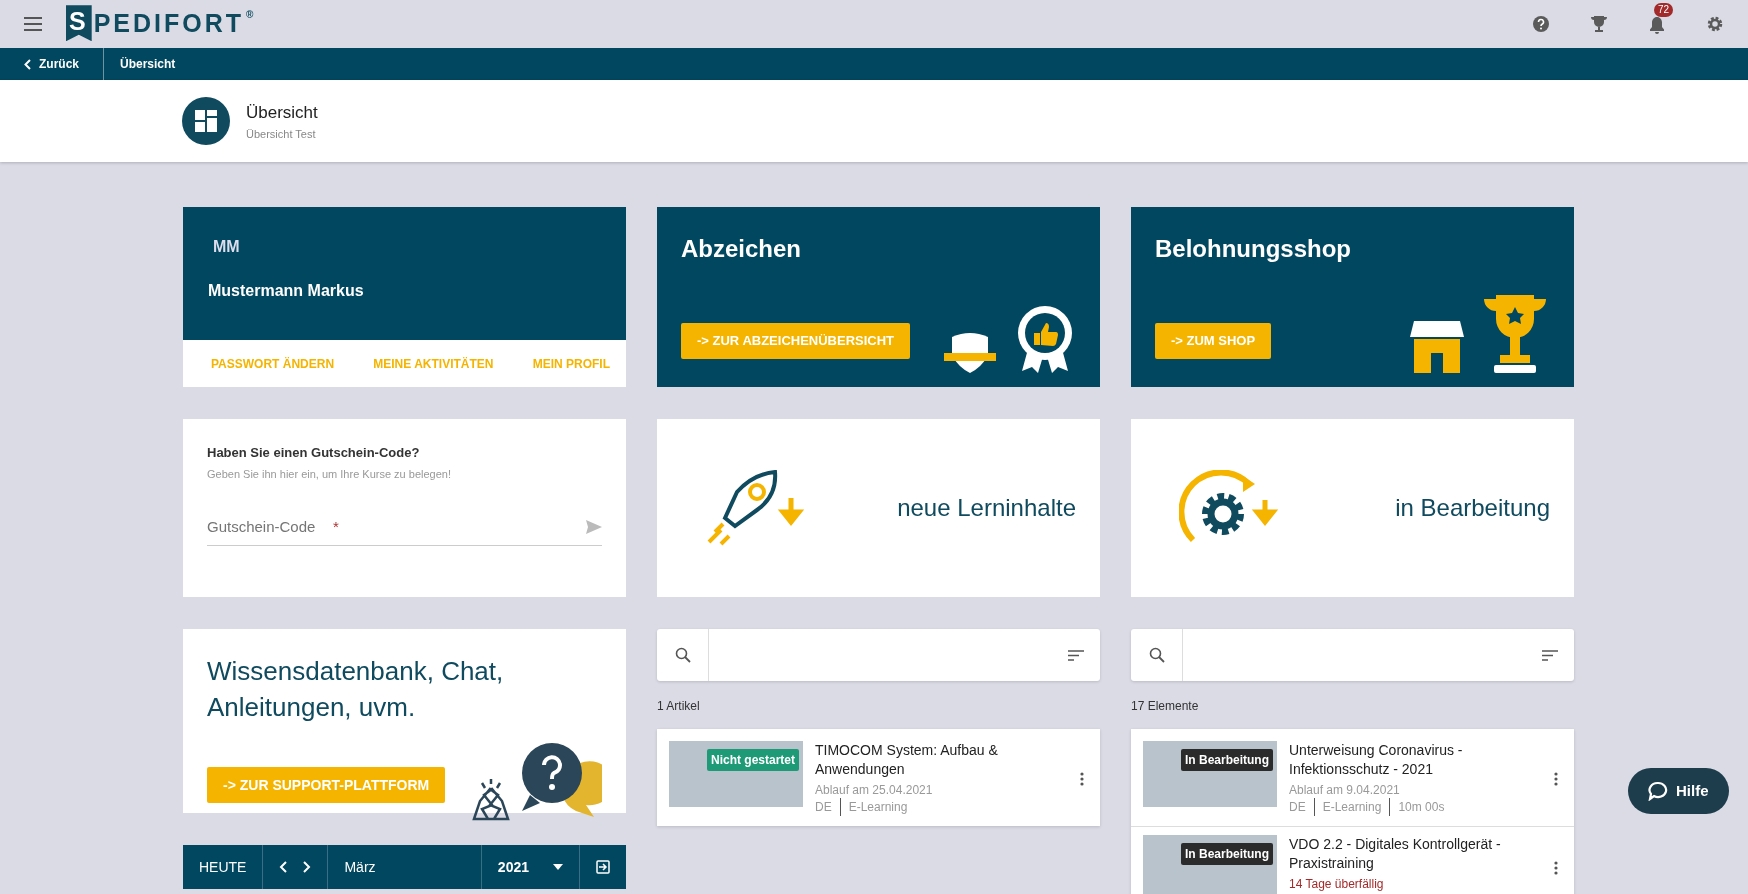 The image size is (1748, 894). What do you see at coordinates (51, 64) in the screenshot?
I see `back-link: Zurück` at bounding box center [51, 64].